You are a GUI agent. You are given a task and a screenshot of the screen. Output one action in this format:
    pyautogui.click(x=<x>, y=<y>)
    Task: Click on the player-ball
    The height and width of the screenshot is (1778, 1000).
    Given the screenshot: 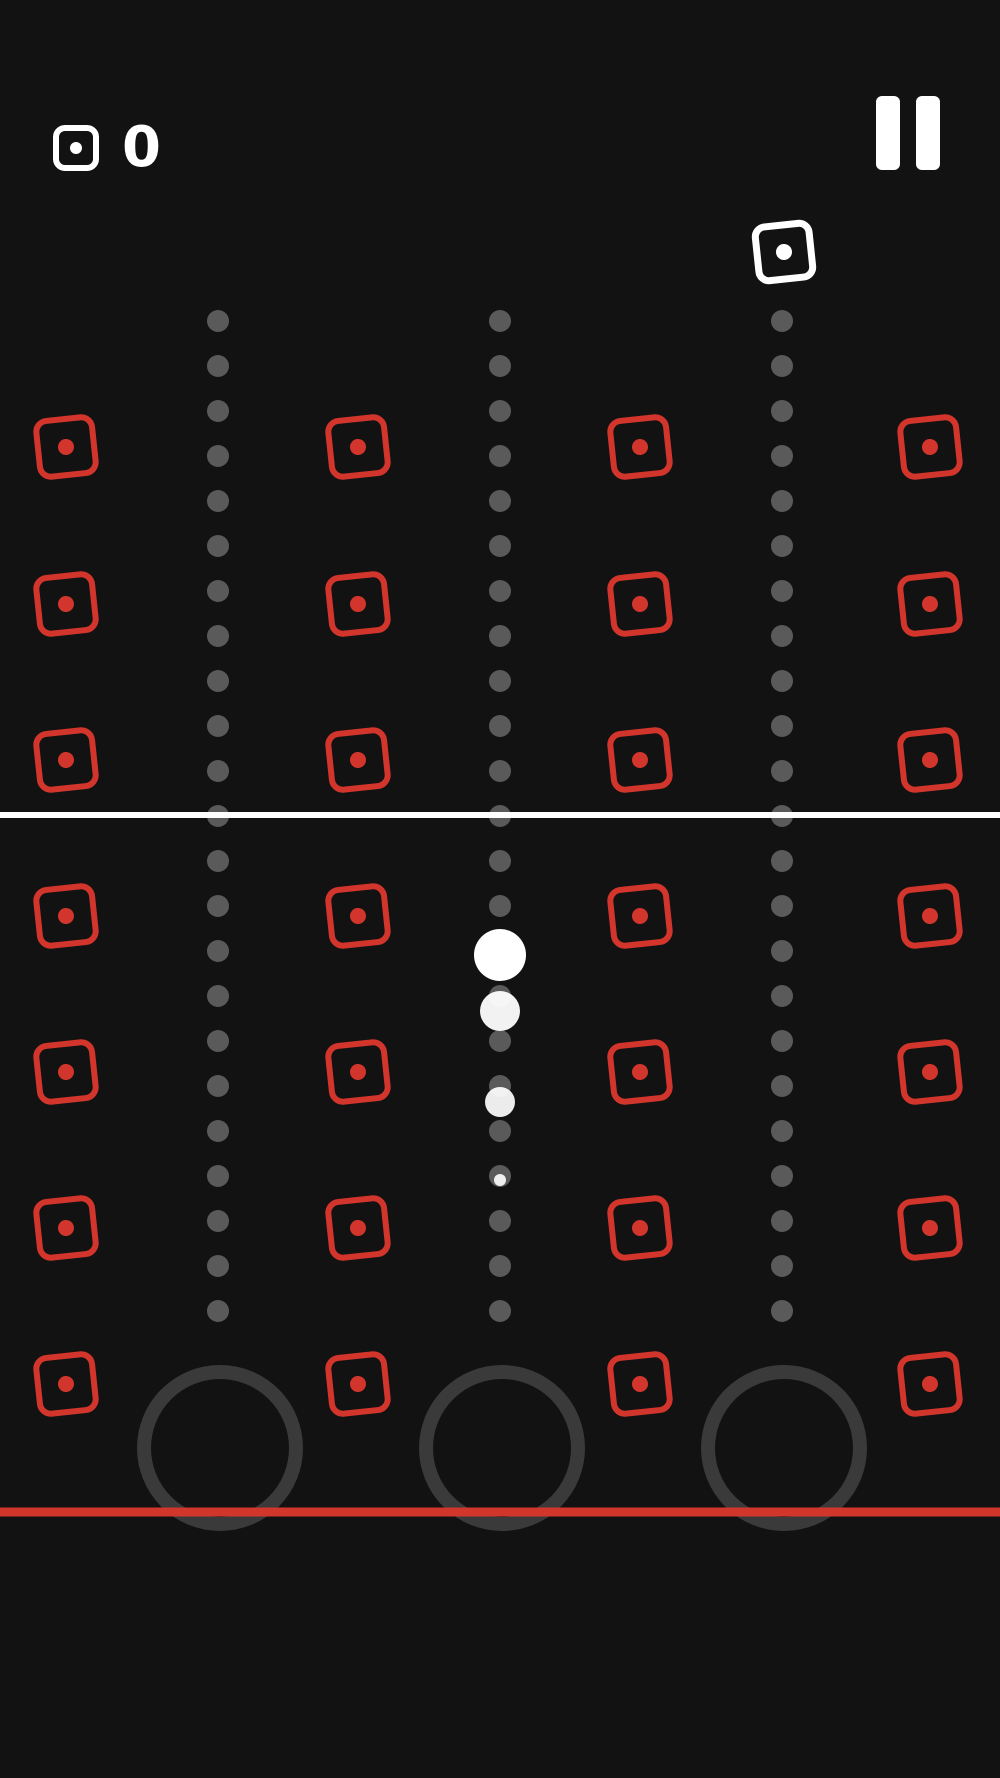 What is the action you would take?
    pyautogui.click(x=500, y=955)
    